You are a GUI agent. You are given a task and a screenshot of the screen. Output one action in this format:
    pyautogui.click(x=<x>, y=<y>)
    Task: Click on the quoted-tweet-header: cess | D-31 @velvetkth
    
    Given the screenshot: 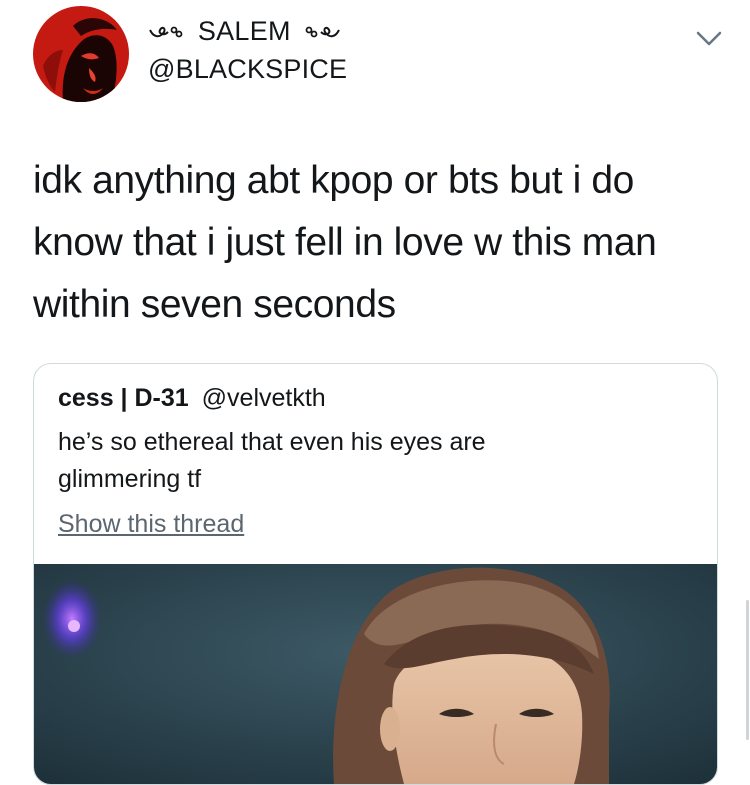 What is the action you would take?
    pyautogui.click(x=192, y=398)
    